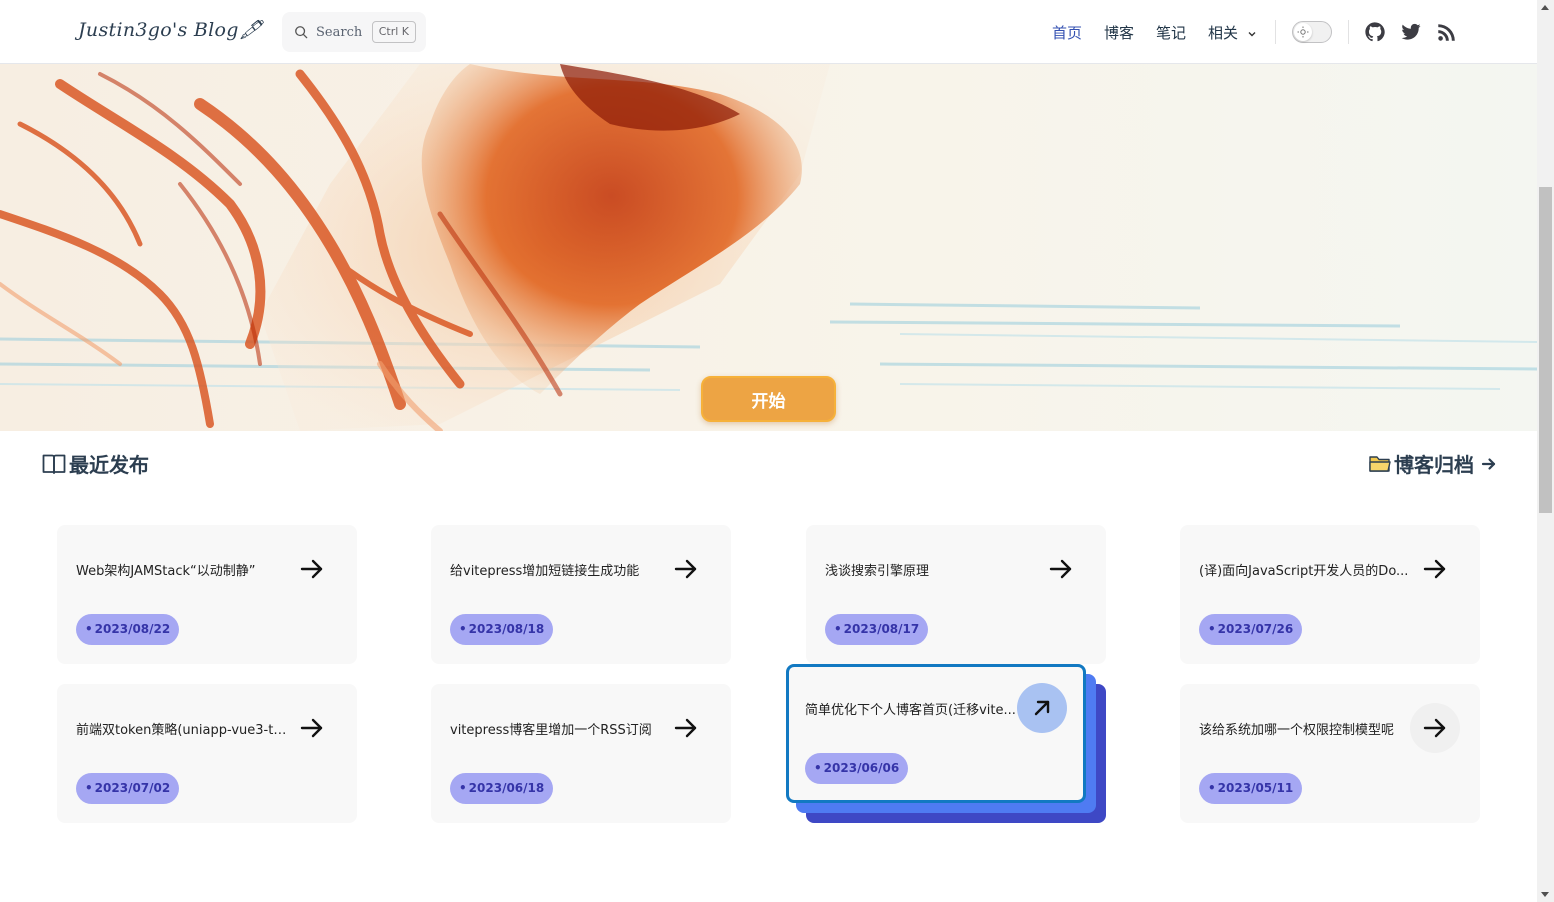 Image resolution: width=1554 pixels, height=902 pixels. I want to click on post-card: Web架构JAMStack“以动制静” 2023/08/22, so click(207, 594).